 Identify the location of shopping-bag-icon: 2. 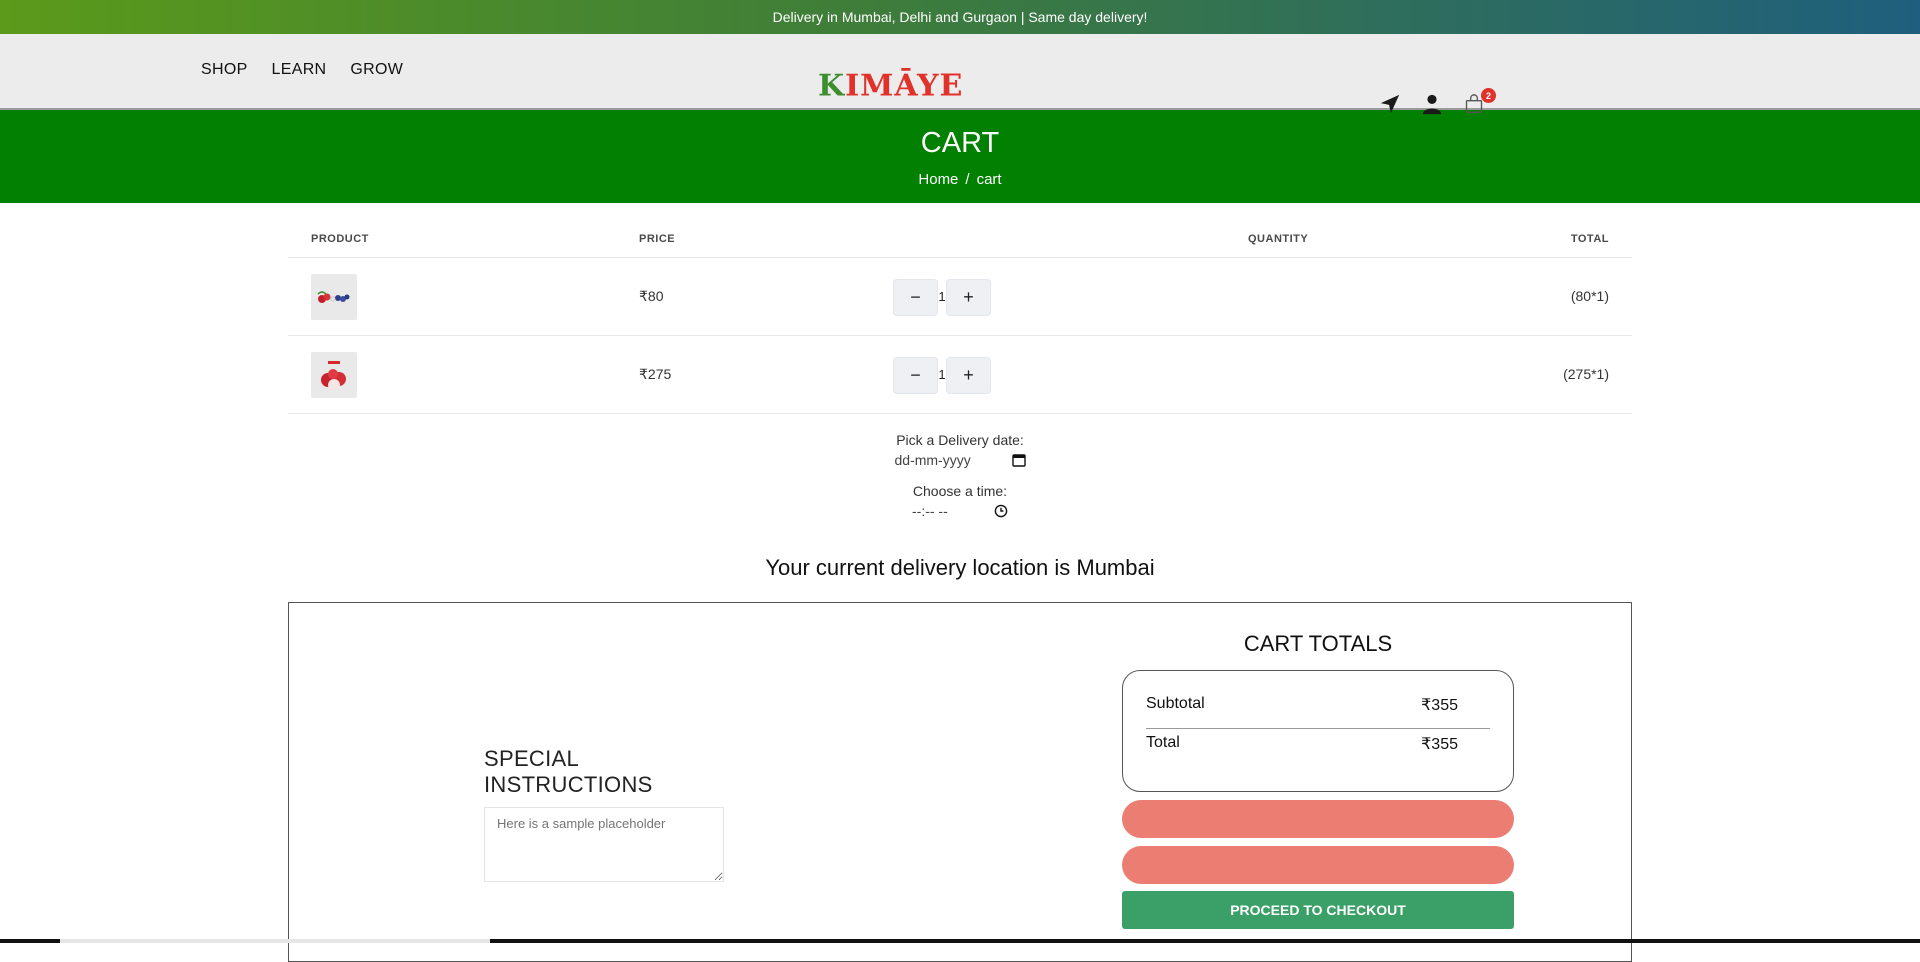
(1479, 102).